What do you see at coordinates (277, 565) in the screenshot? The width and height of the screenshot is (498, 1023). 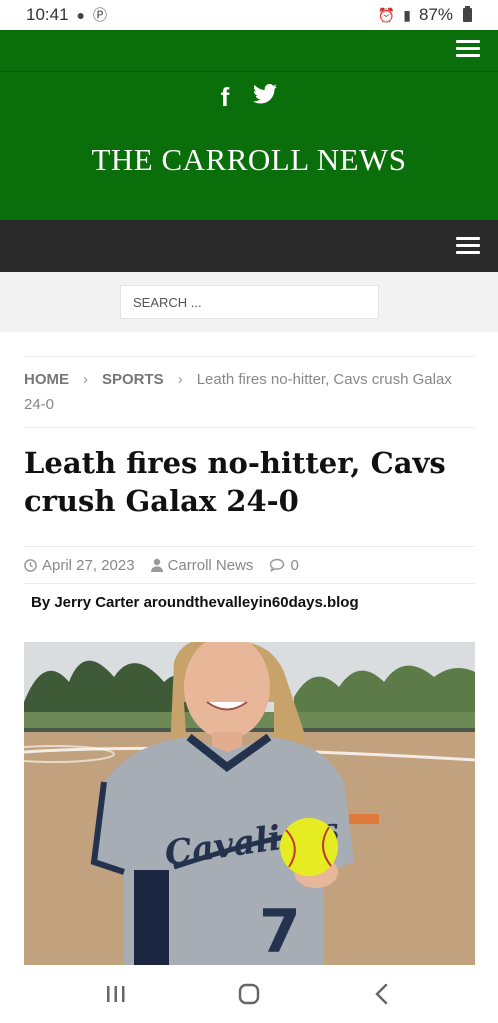 I see `comment-icon` at bounding box center [277, 565].